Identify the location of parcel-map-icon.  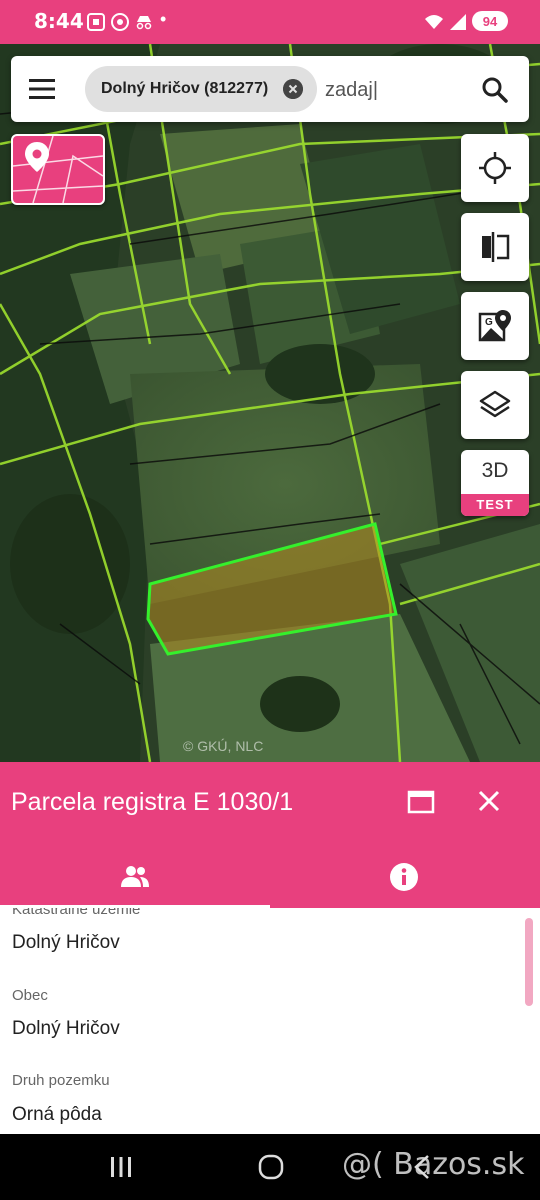
(58, 169).